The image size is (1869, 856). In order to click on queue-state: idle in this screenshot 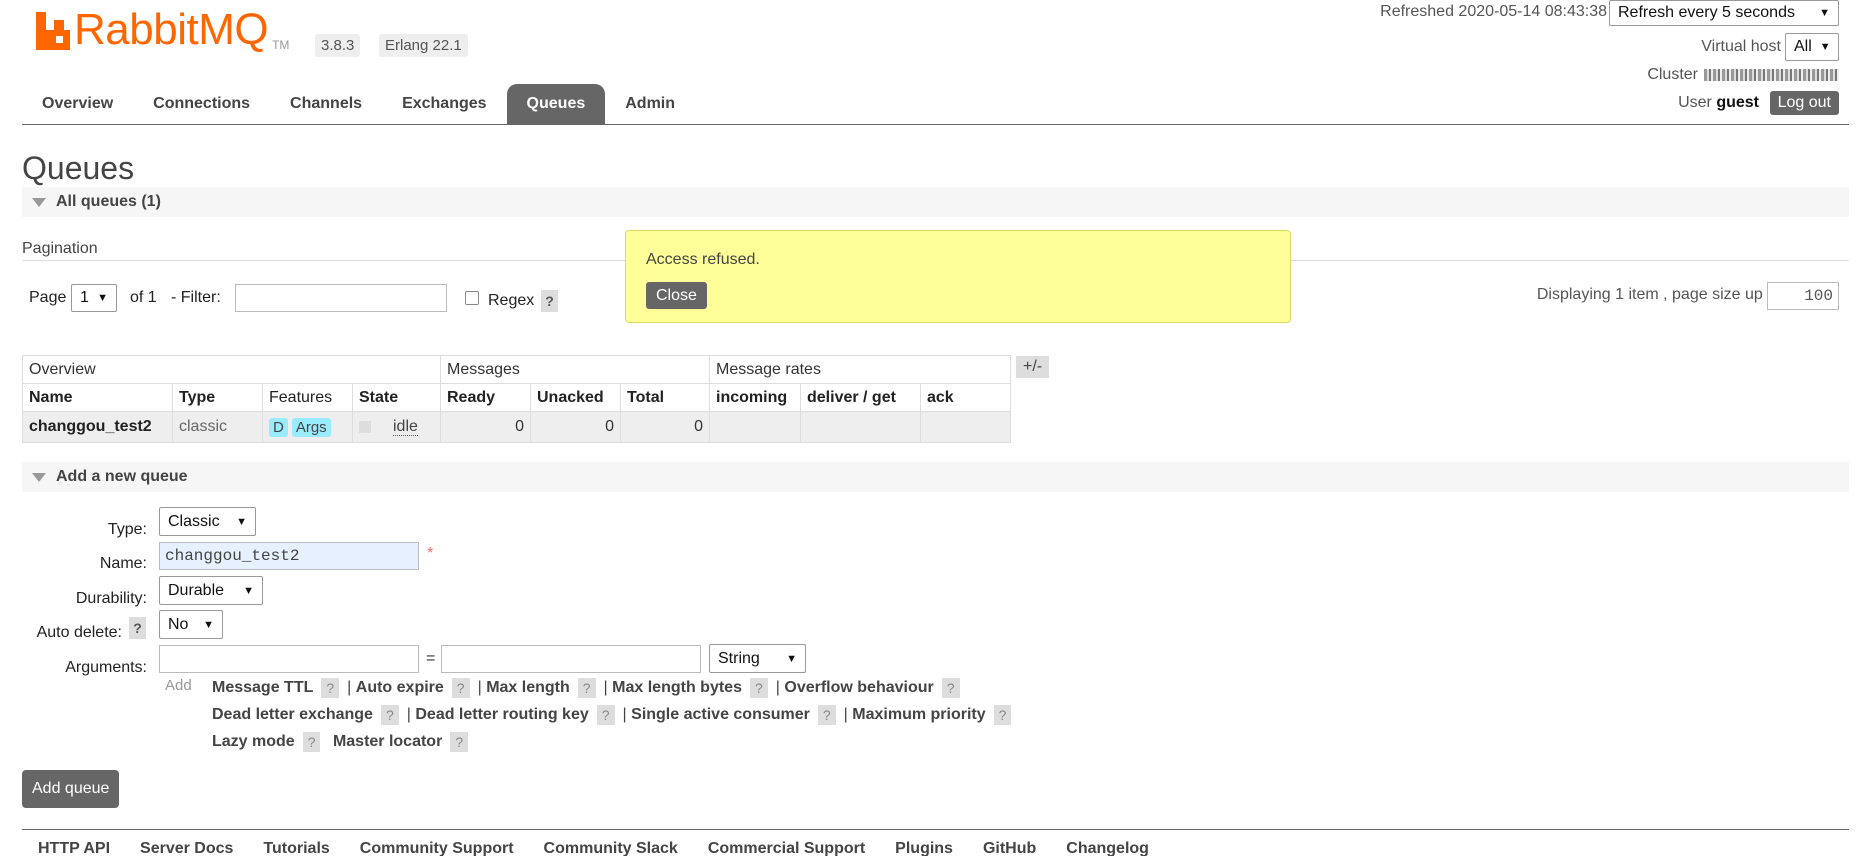, I will do `click(396, 427)`.